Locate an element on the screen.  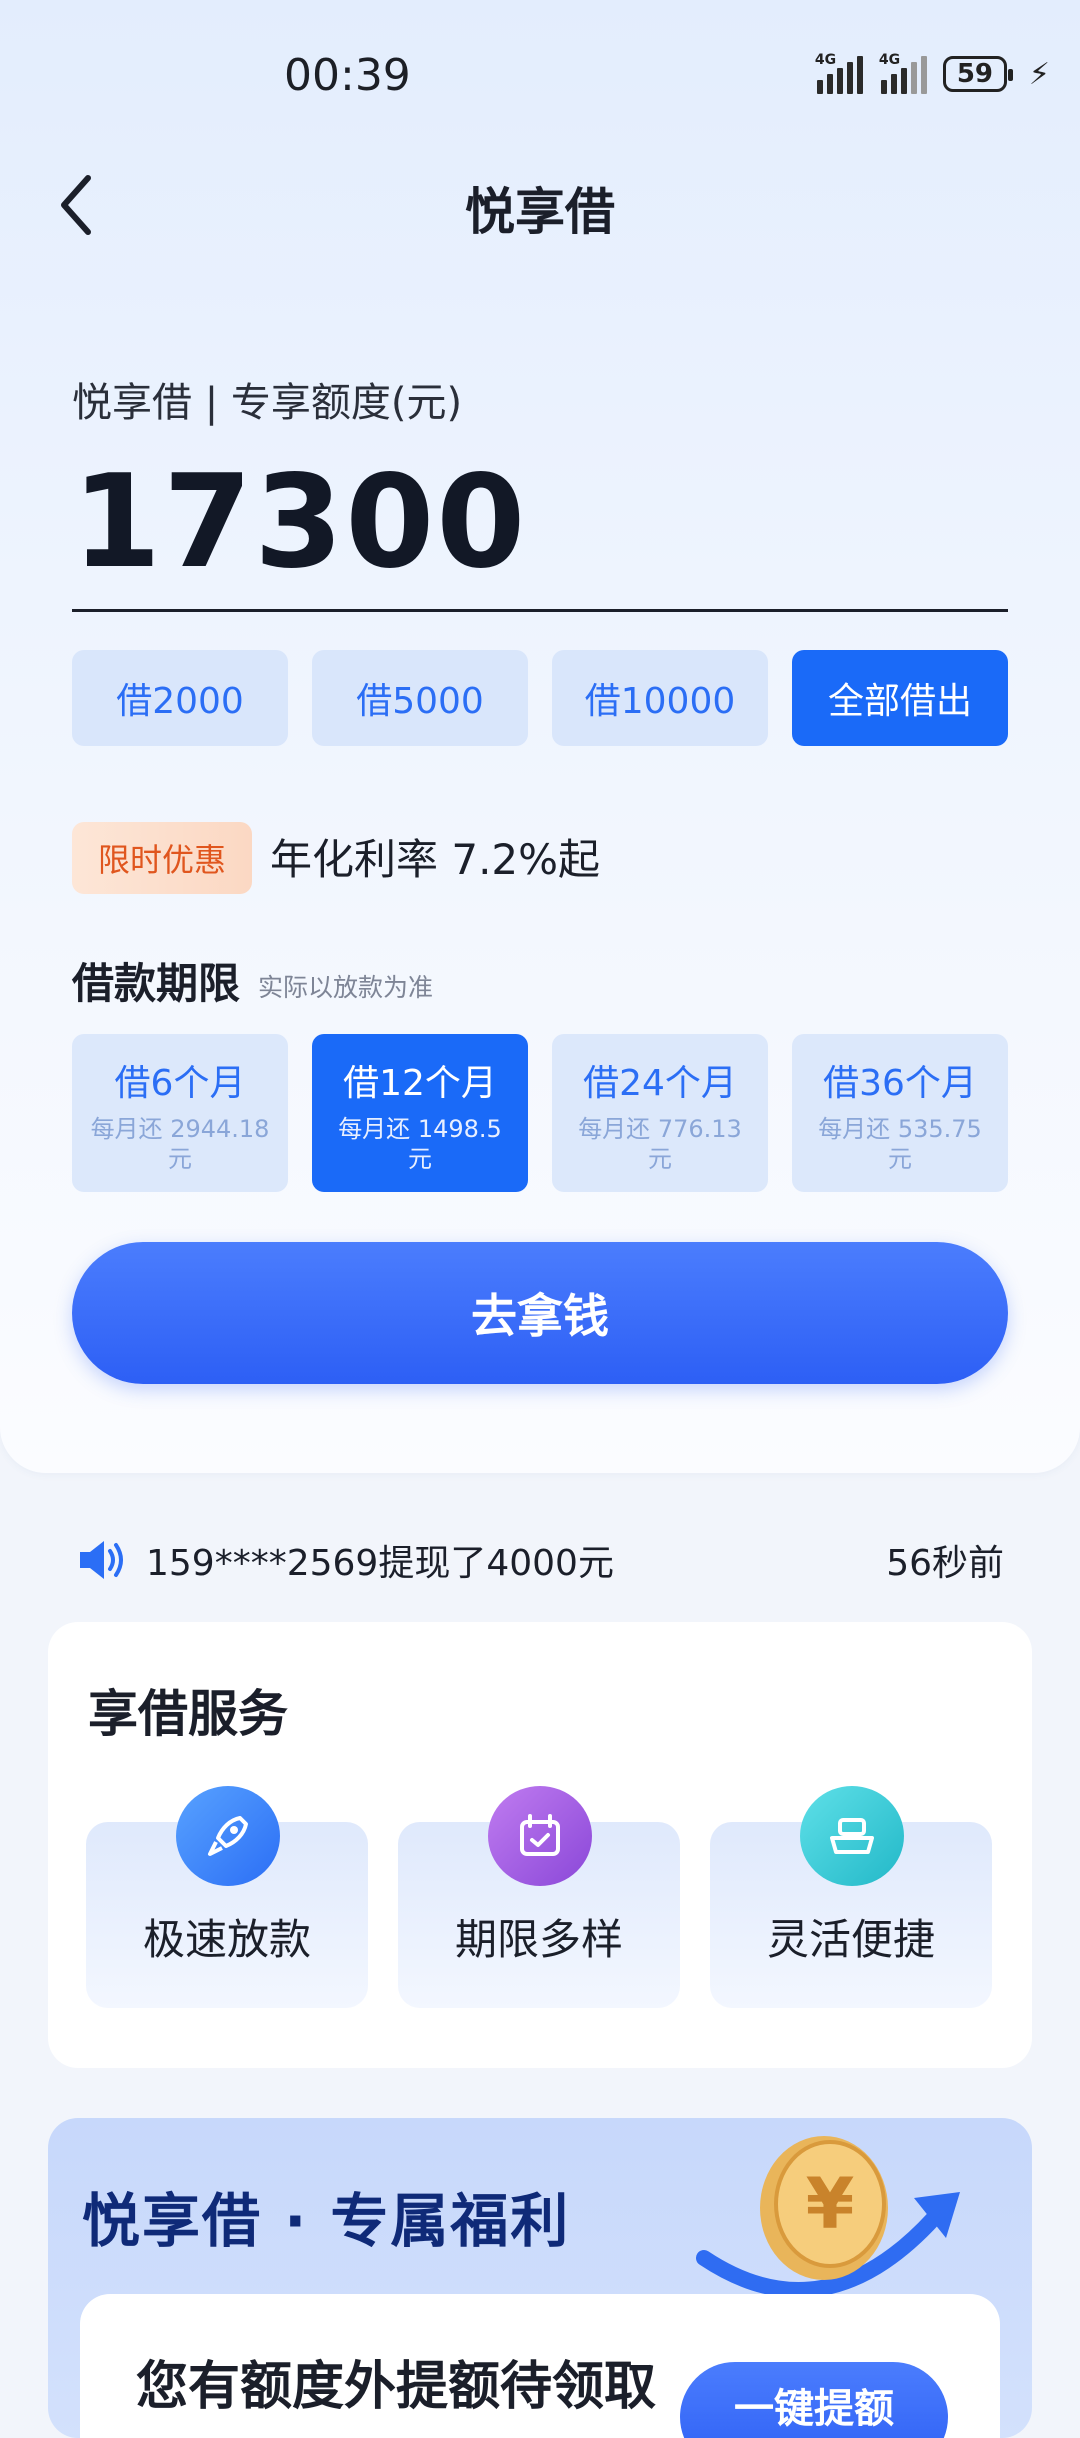
service-fast-loan: 极速放款 is located at coordinates (227, 1897).